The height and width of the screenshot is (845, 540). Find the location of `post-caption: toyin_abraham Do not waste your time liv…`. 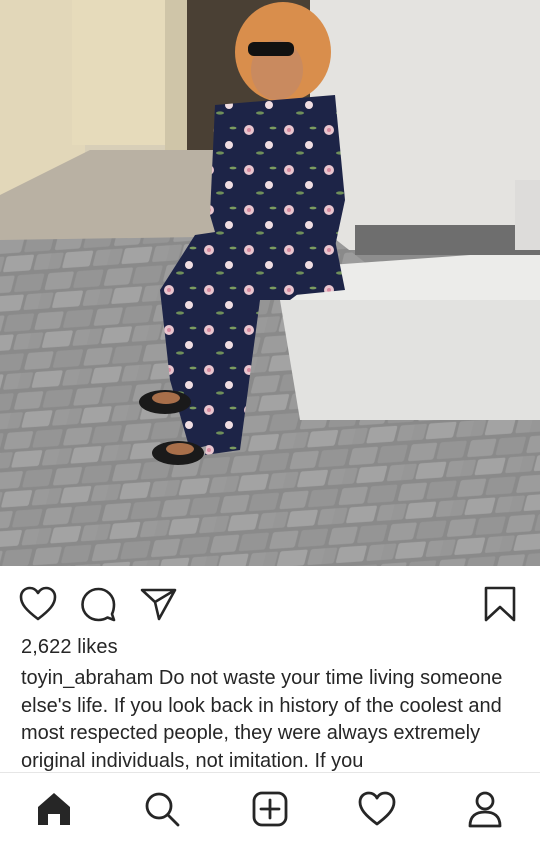

post-caption: toyin_abraham Do not waste your time liv… is located at coordinates (273, 719).